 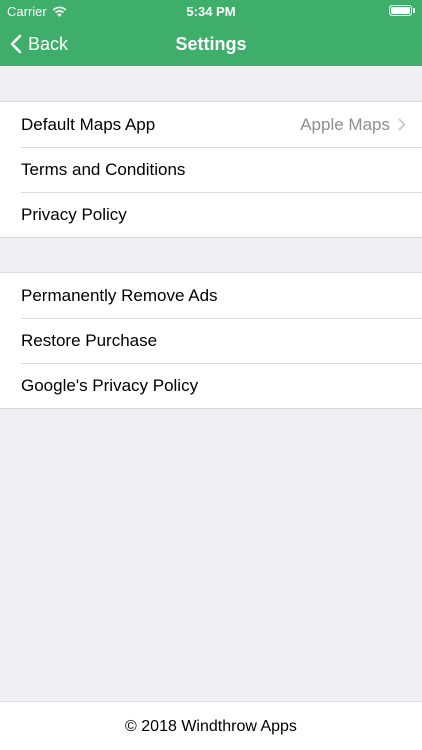 What do you see at coordinates (345, 124) in the screenshot?
I see `row-value: Apple Maps` at bounding box center [345, 124].